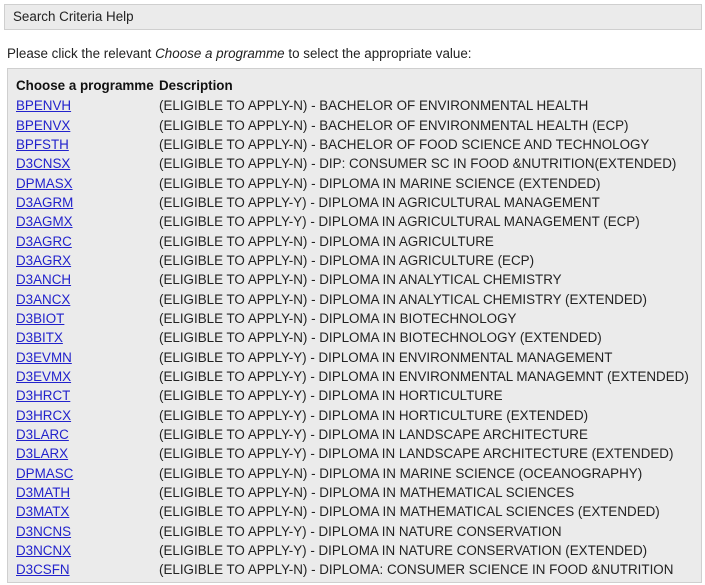 The width and height of the screenshot is (705, 585). What do you see at coordinates (87, 550) in the screenshot?
I see `programme-code-cell: D3NCNX` at bounding box center [87, 550].